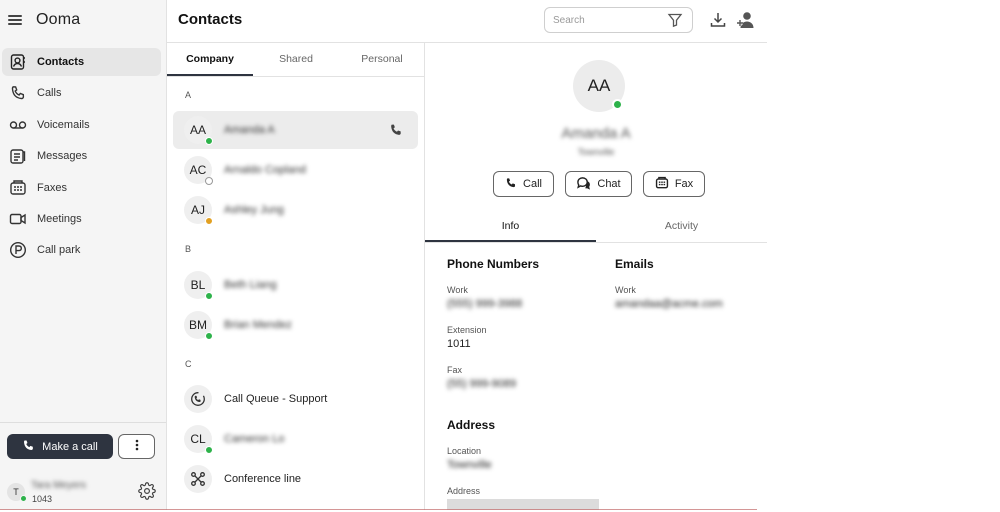 The width and height of the screenshot is (1000, 512). I want to click on section-letter: B, so click(188, 249).